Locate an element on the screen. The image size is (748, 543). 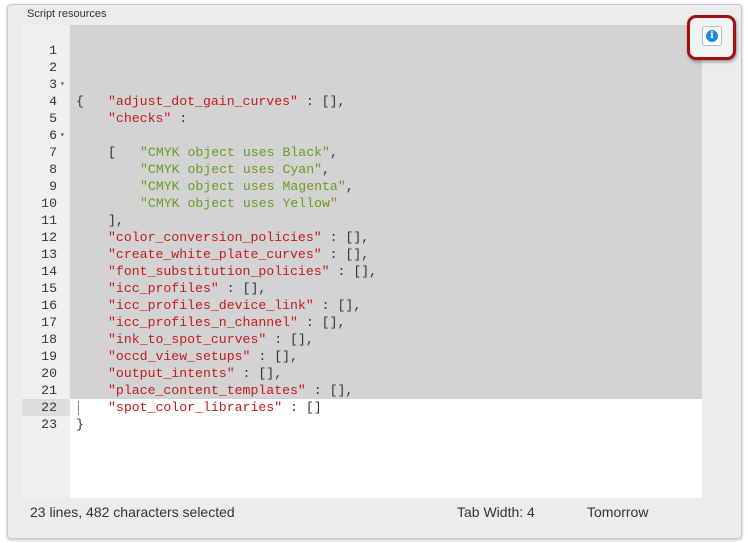
code-line: 22 } is located at coordinates (362, 407).